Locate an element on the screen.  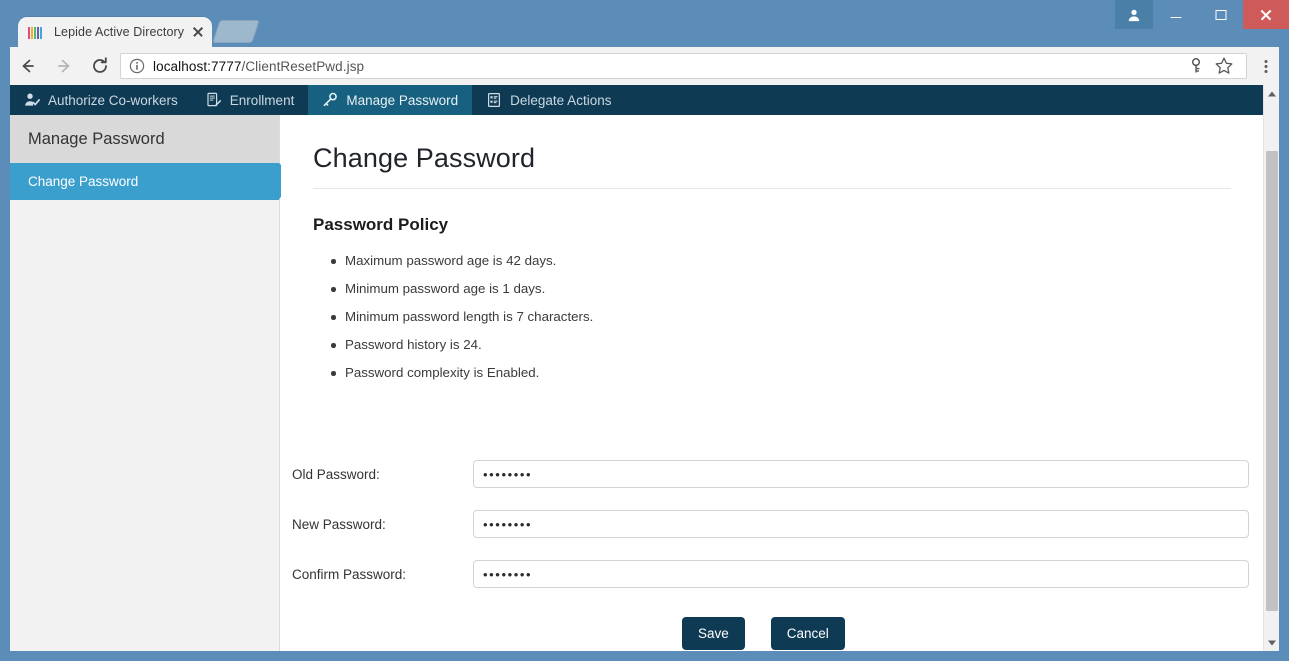
confirm-password-input: •••••••• is located at coordinates (861, 574).